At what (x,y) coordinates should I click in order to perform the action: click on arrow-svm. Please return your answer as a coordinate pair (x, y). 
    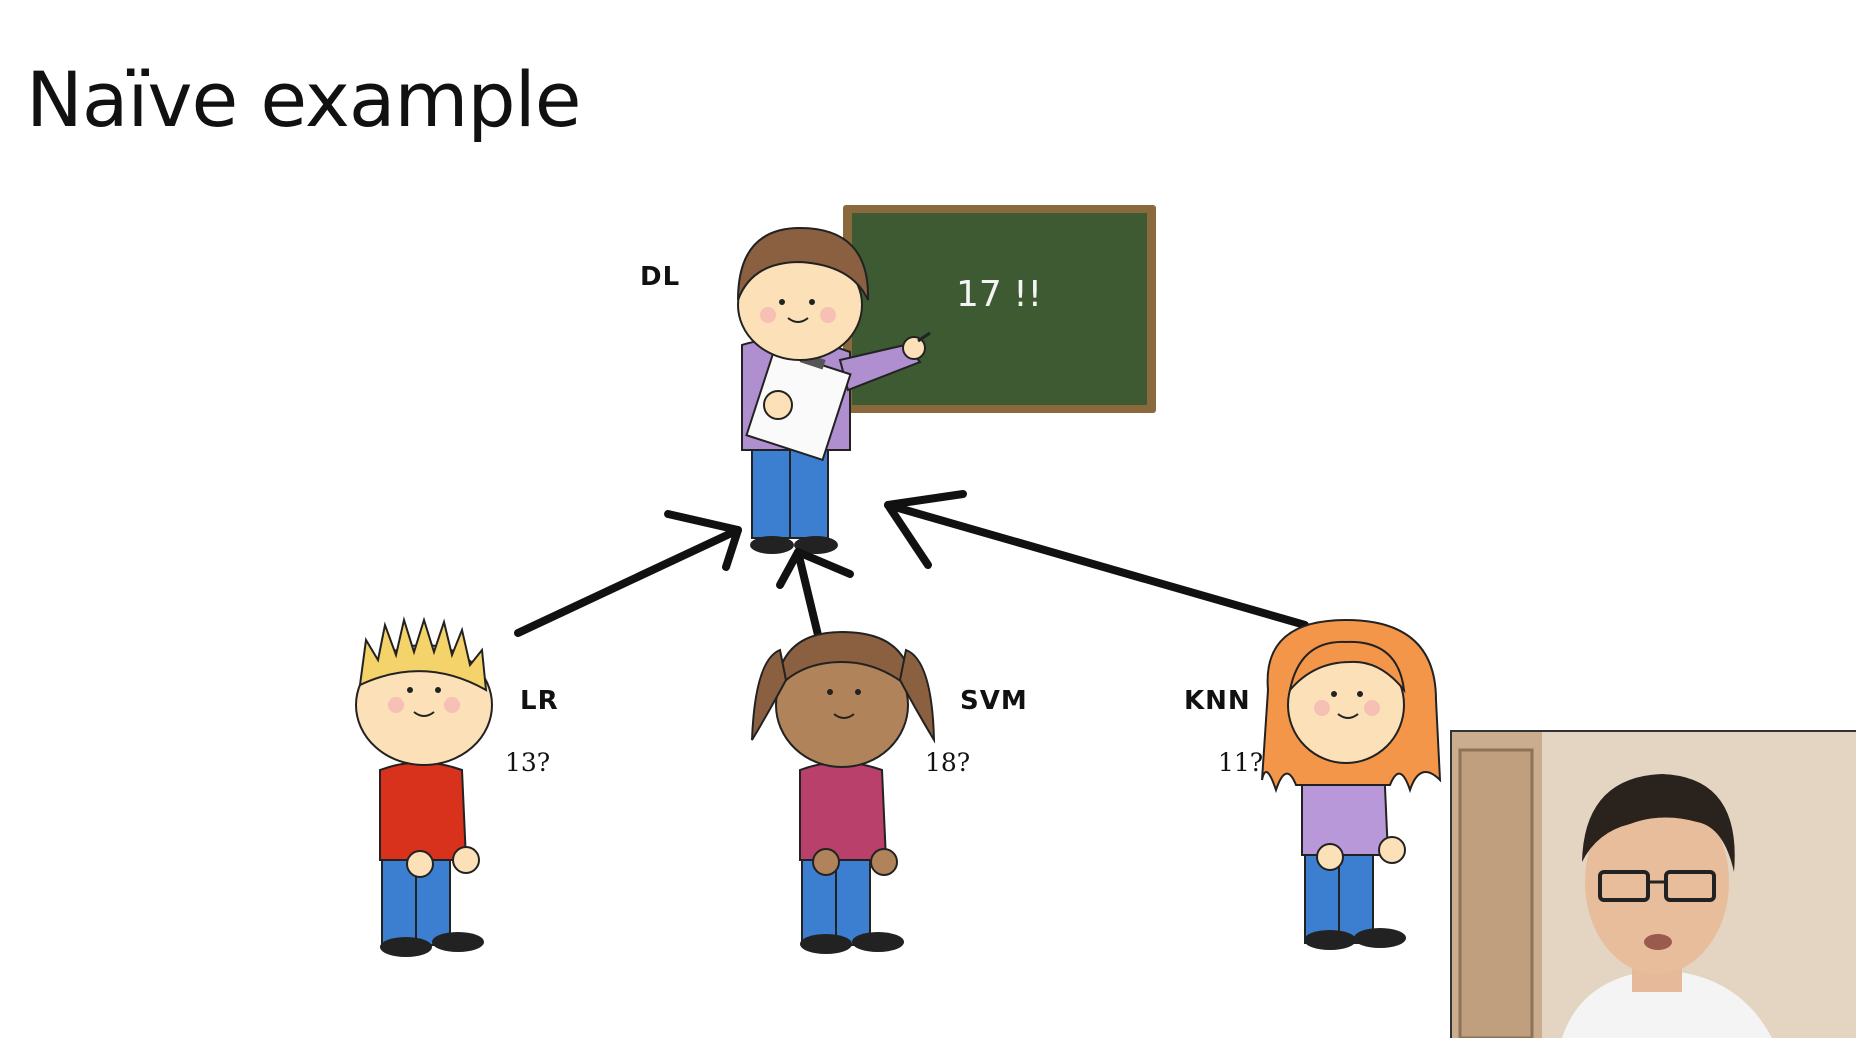
    Looking at the image, I should click on (808, 593).